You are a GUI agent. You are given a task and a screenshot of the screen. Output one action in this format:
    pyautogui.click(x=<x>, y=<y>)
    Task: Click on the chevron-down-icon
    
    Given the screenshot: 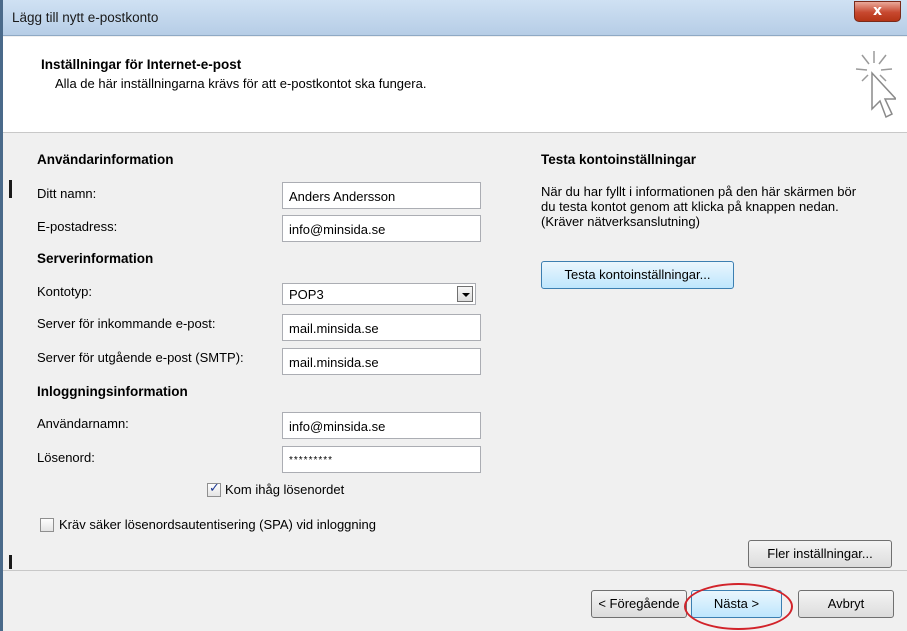 What is the action you would take?
    pyautogui.click(x=465, y=294)
    